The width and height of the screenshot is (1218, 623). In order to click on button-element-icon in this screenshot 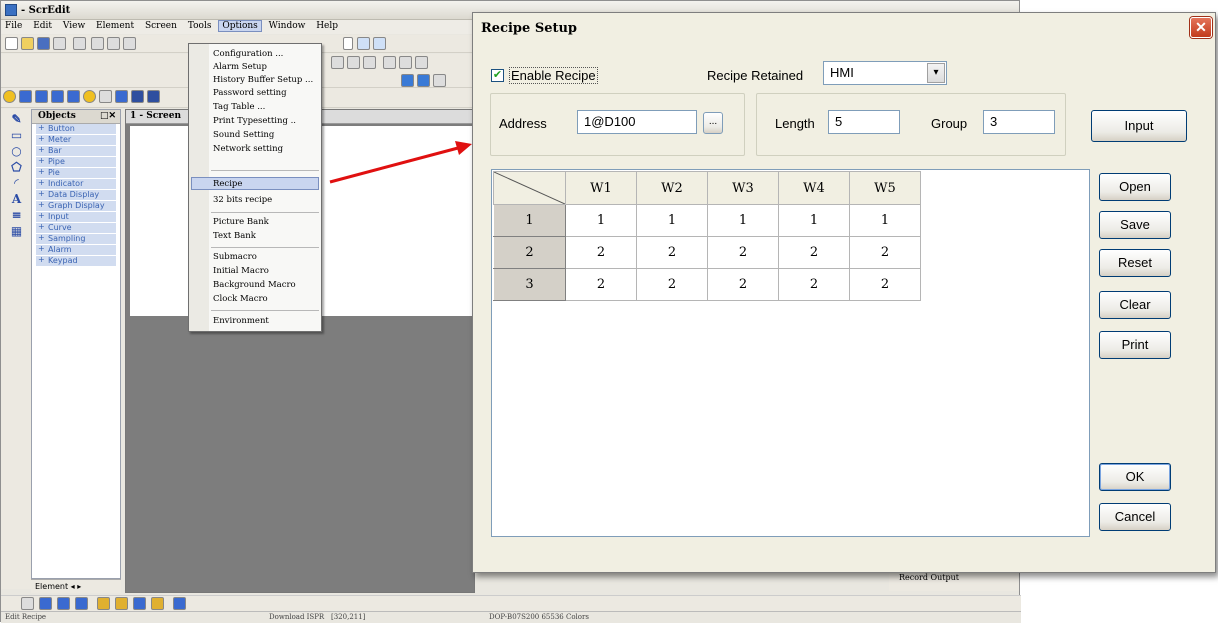, I will do `click(9, 96)`.